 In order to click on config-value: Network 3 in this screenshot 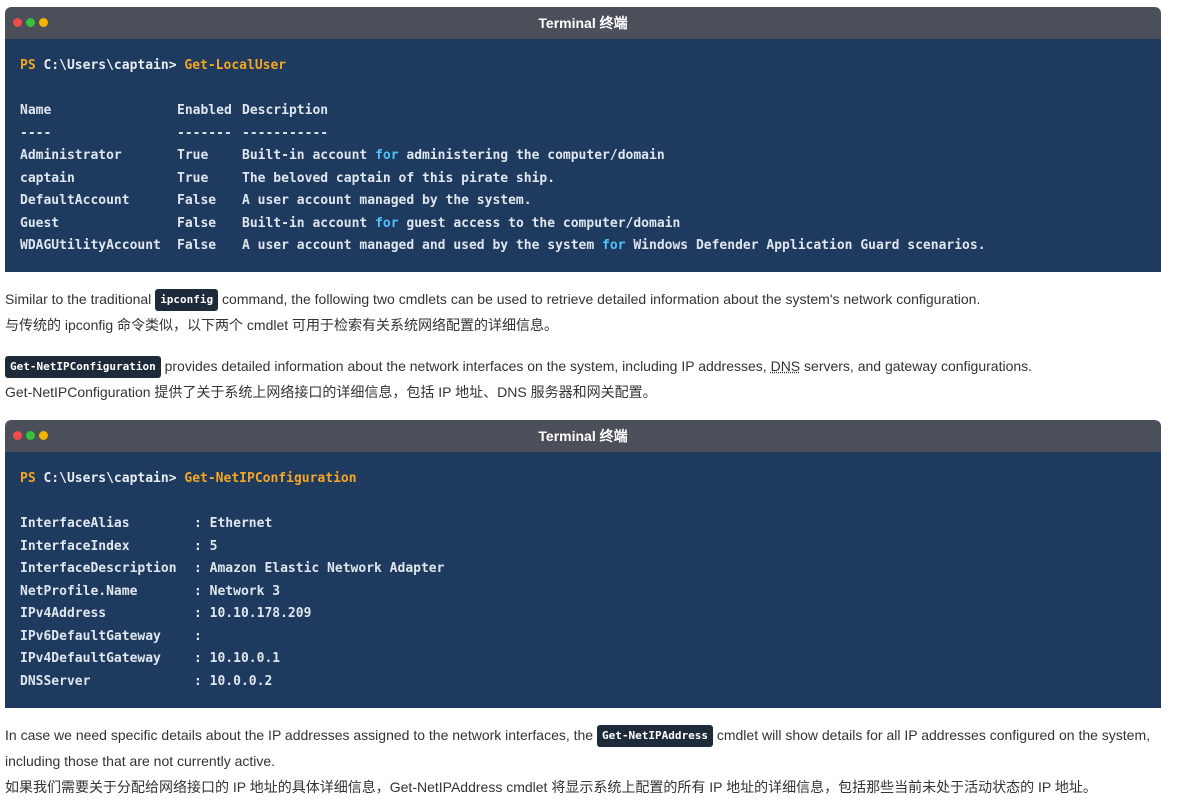, I will do `click(245, 591)`.